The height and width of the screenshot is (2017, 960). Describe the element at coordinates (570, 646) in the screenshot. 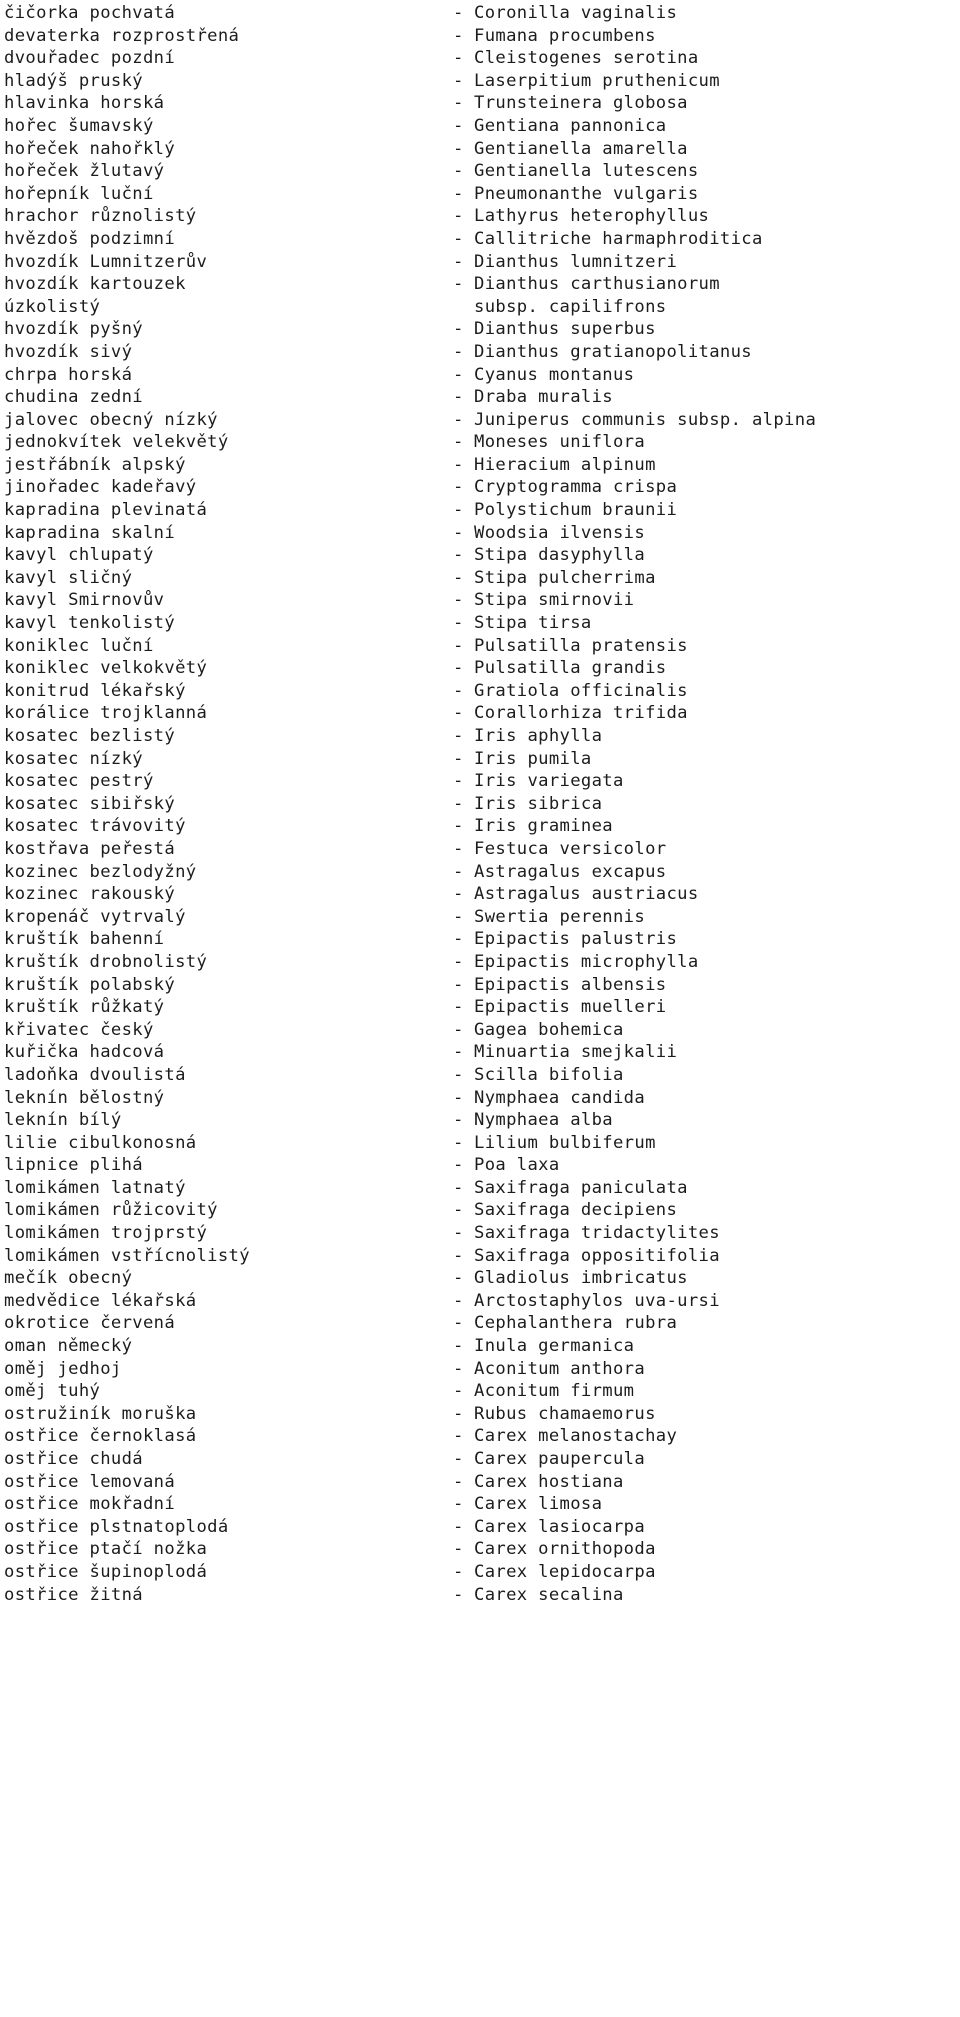

I see `latin-cell: - Pulsatilla pratensis` at that location.